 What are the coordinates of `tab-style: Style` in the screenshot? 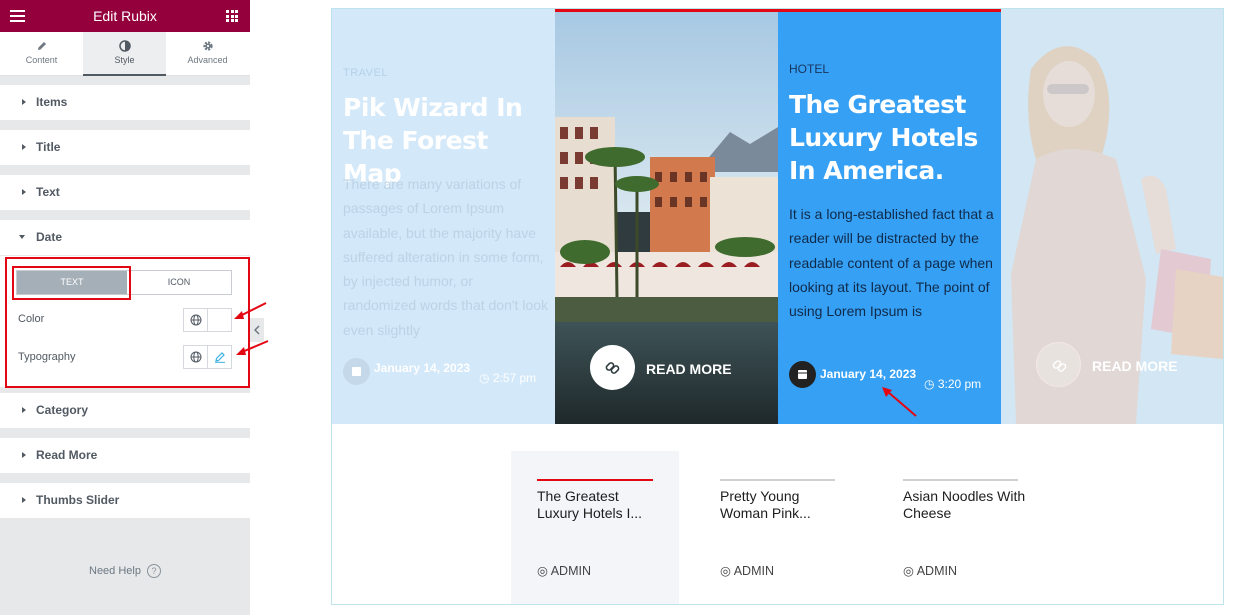 It's located at (124, 54).